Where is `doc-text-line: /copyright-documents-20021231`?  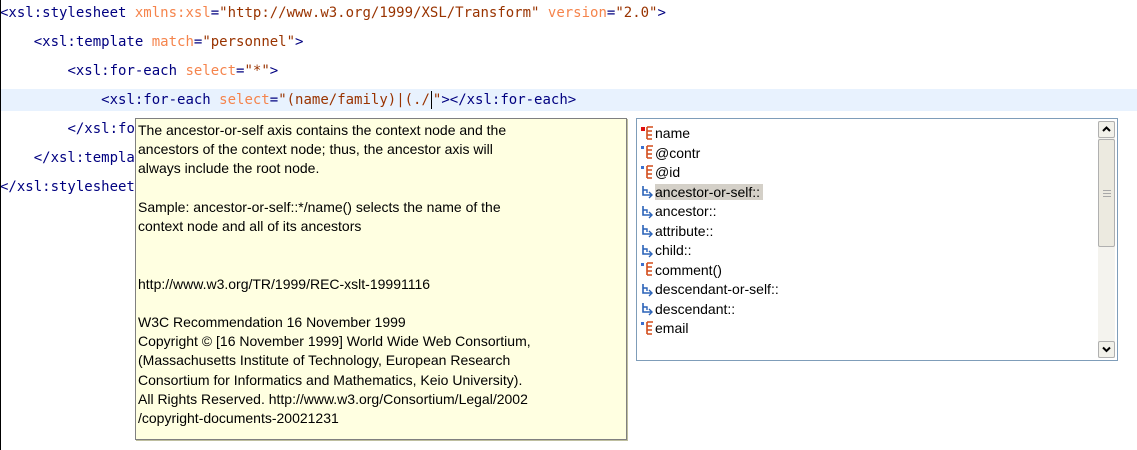 doc-text-line: /copyright-documents-20021231 is located at coordinates (238, 418).